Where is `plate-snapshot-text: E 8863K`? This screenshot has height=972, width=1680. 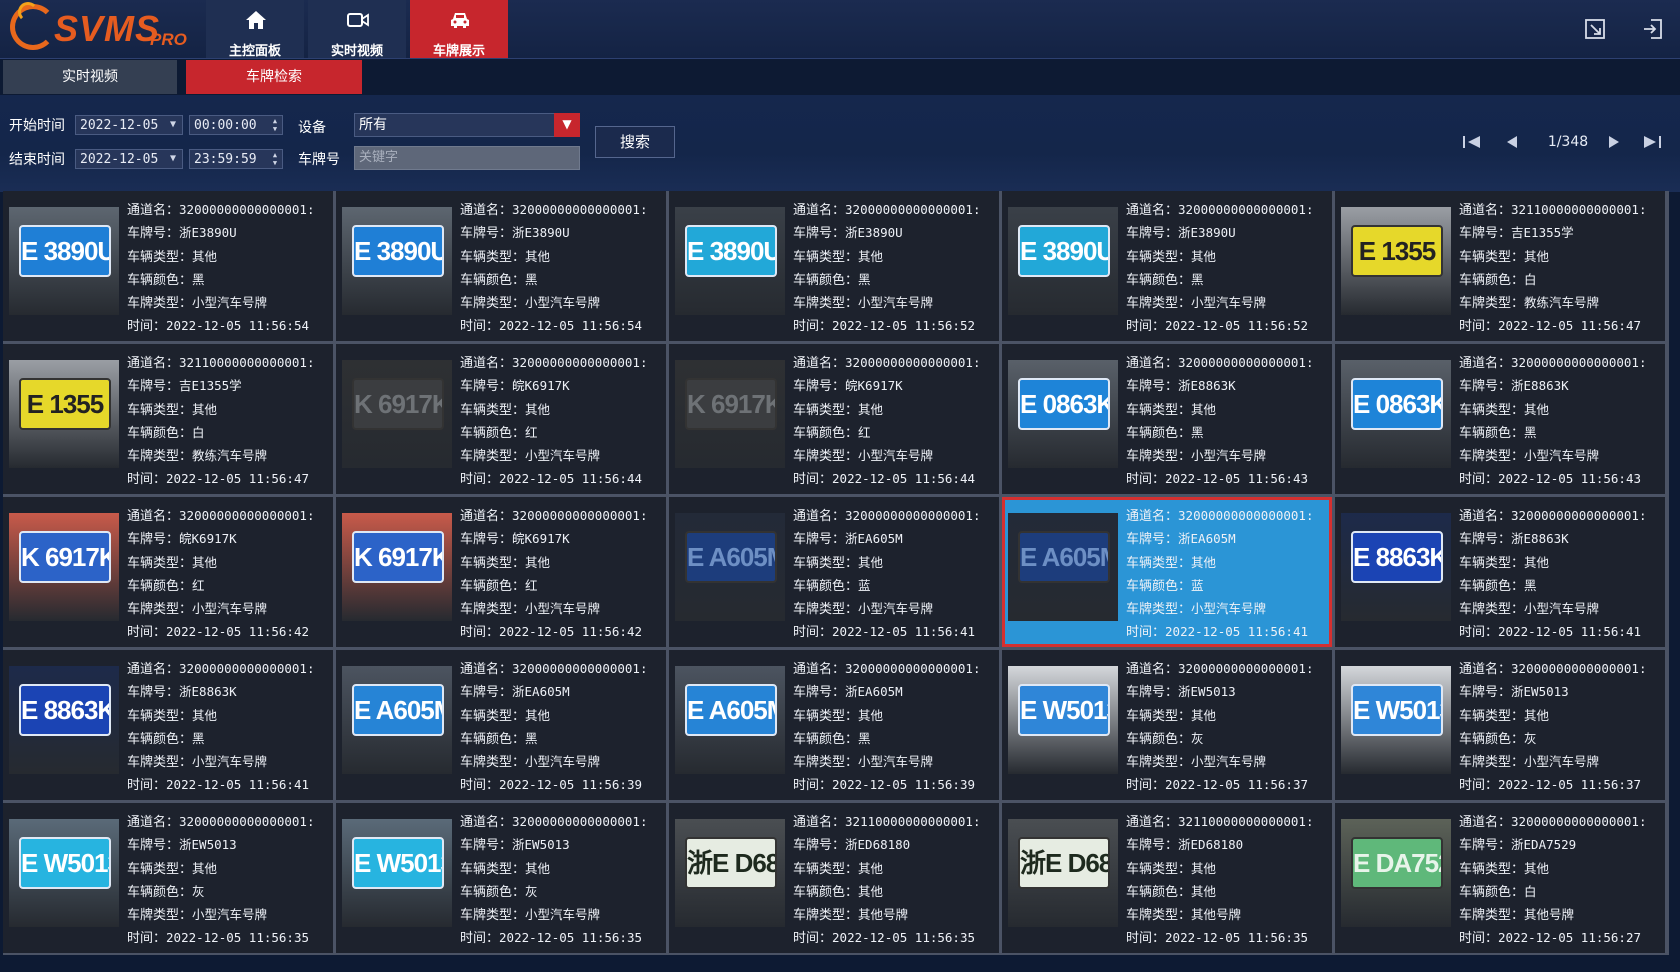
plate-snapshot-text: E 8863K is located at coordinates (1397, 557).